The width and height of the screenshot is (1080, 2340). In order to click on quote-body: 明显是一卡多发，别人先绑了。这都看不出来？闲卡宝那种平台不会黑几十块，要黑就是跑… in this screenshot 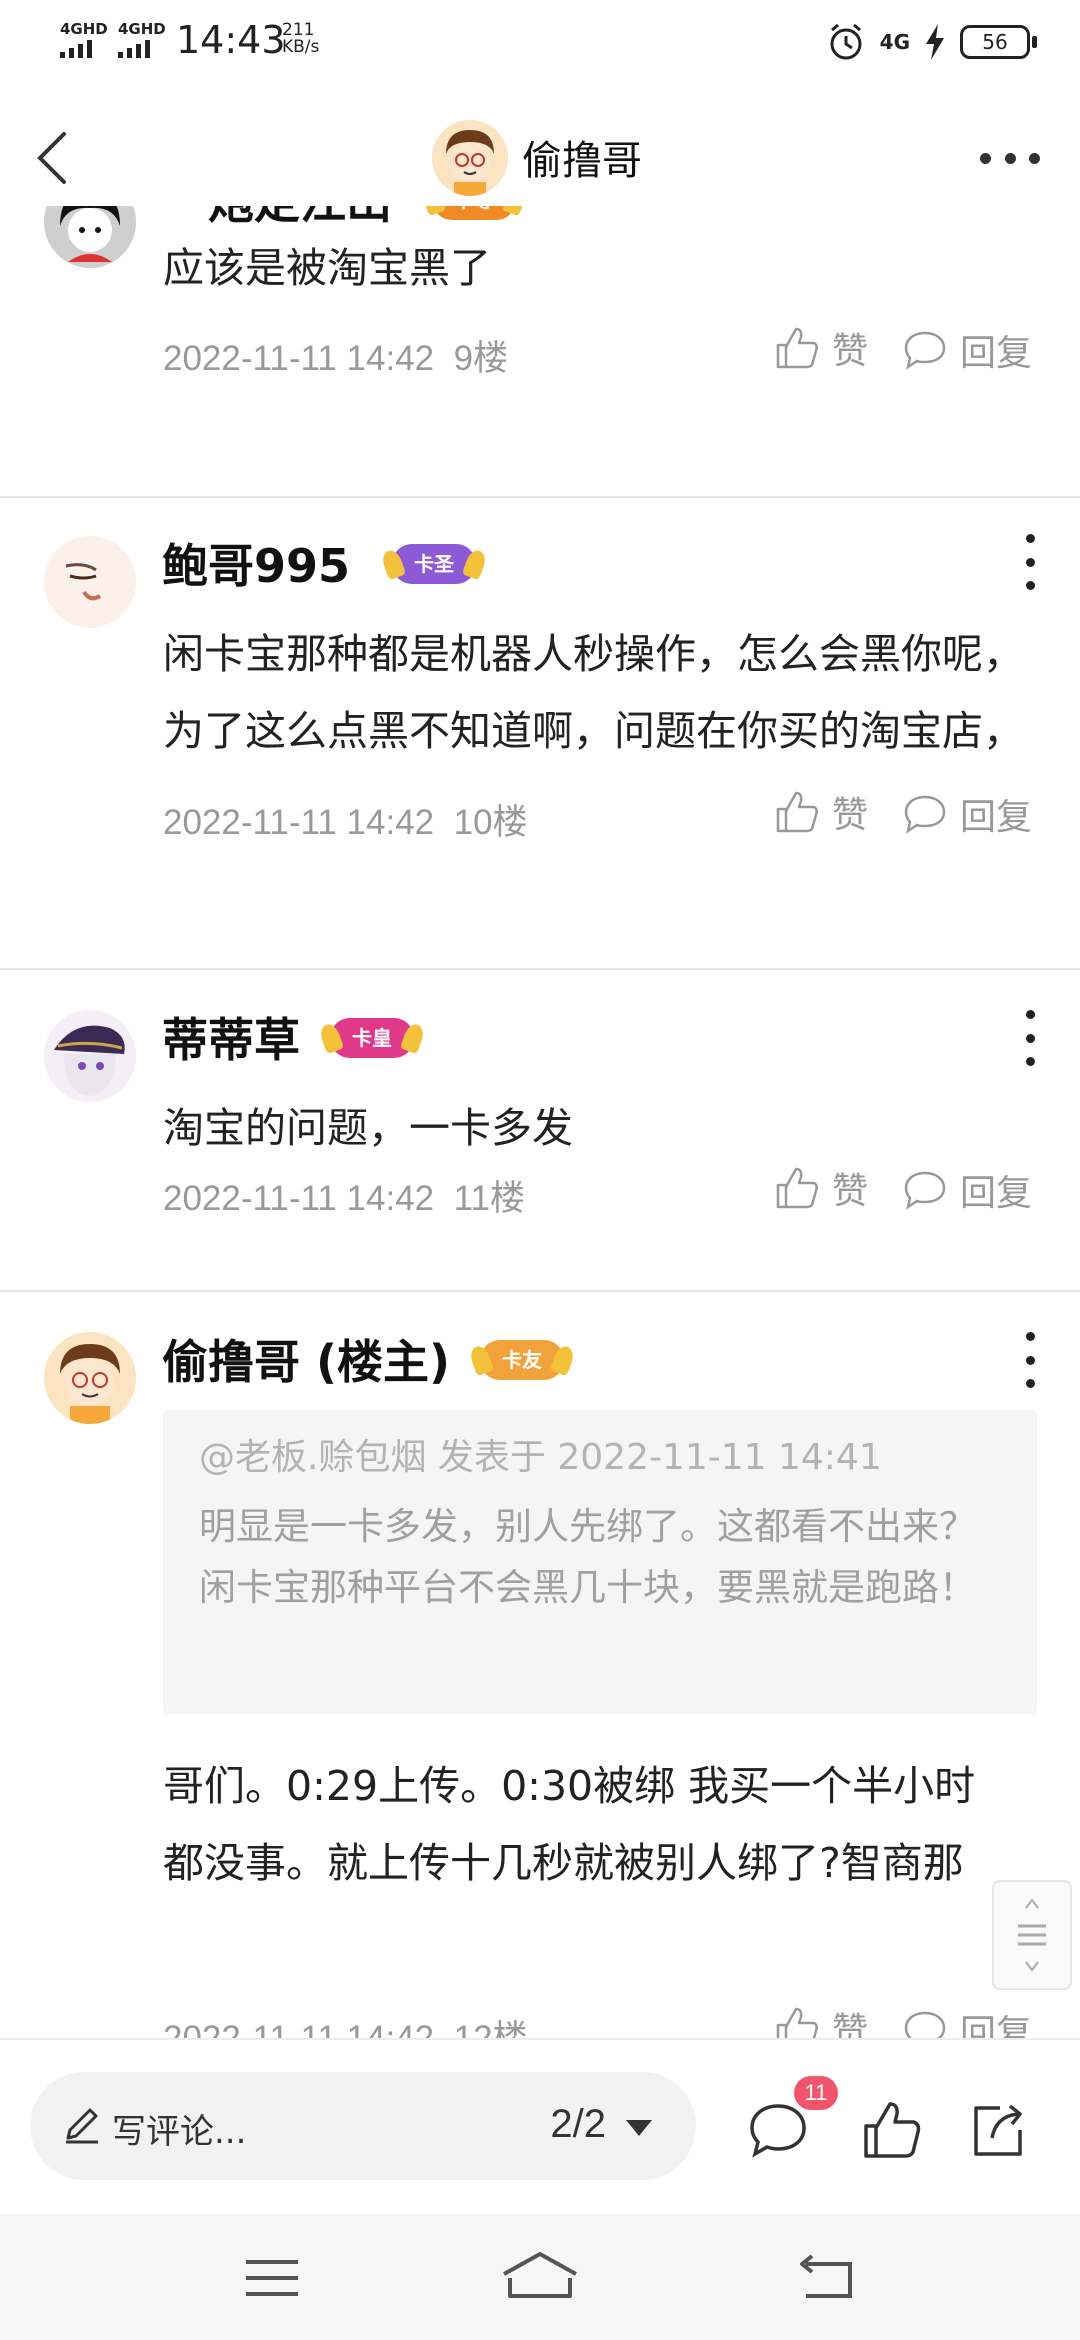, I will do `click(587, 1557)`.